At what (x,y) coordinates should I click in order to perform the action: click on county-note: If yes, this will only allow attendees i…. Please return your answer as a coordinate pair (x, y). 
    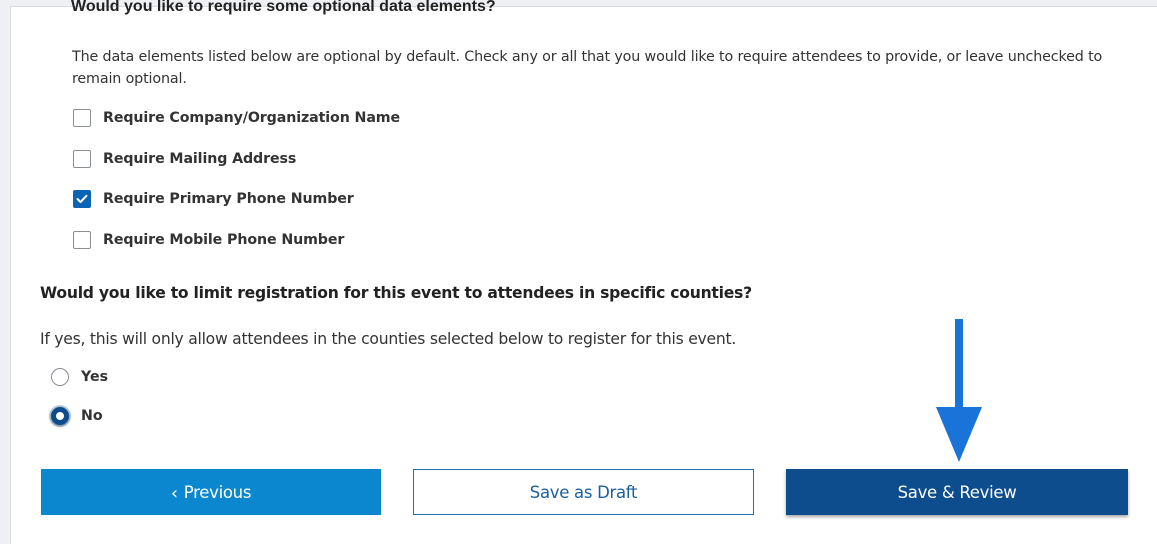
    Looking at the image, I should click on (388, 339).